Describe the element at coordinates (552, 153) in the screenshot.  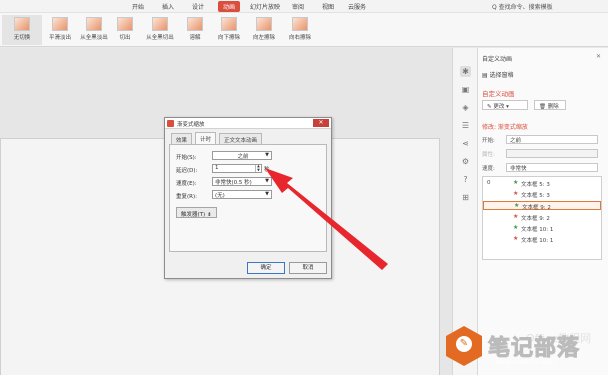
I see `pane-property-select` at that location.